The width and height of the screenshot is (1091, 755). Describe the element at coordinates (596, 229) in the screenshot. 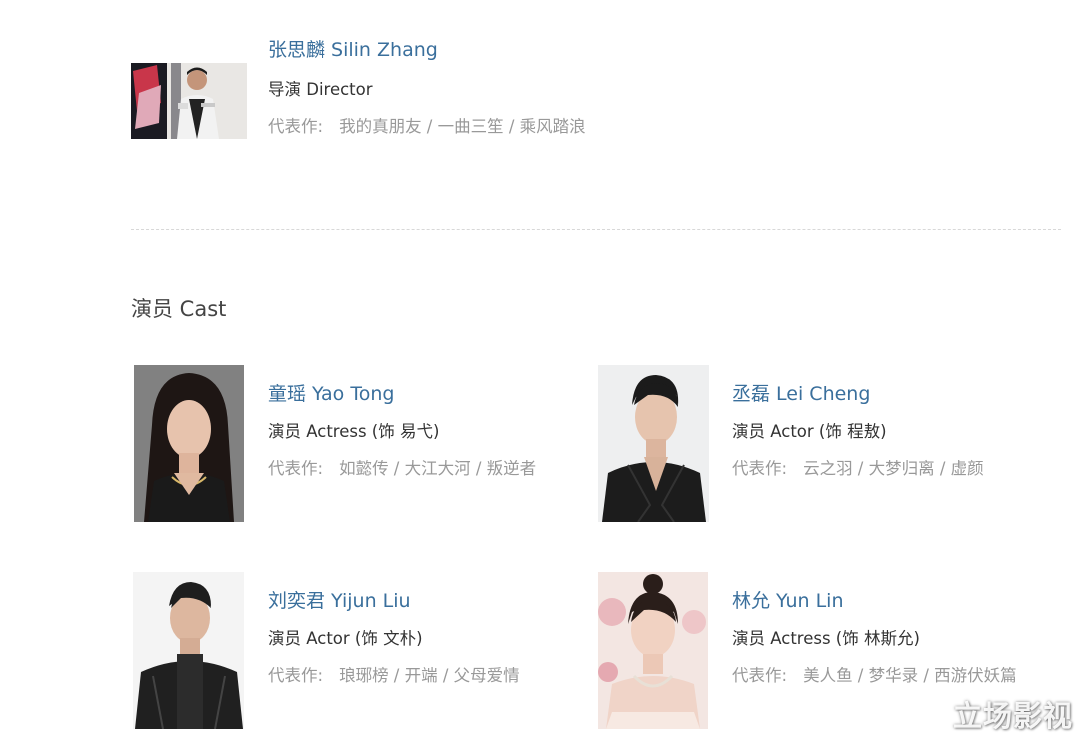

I see `section-divider` at that location.